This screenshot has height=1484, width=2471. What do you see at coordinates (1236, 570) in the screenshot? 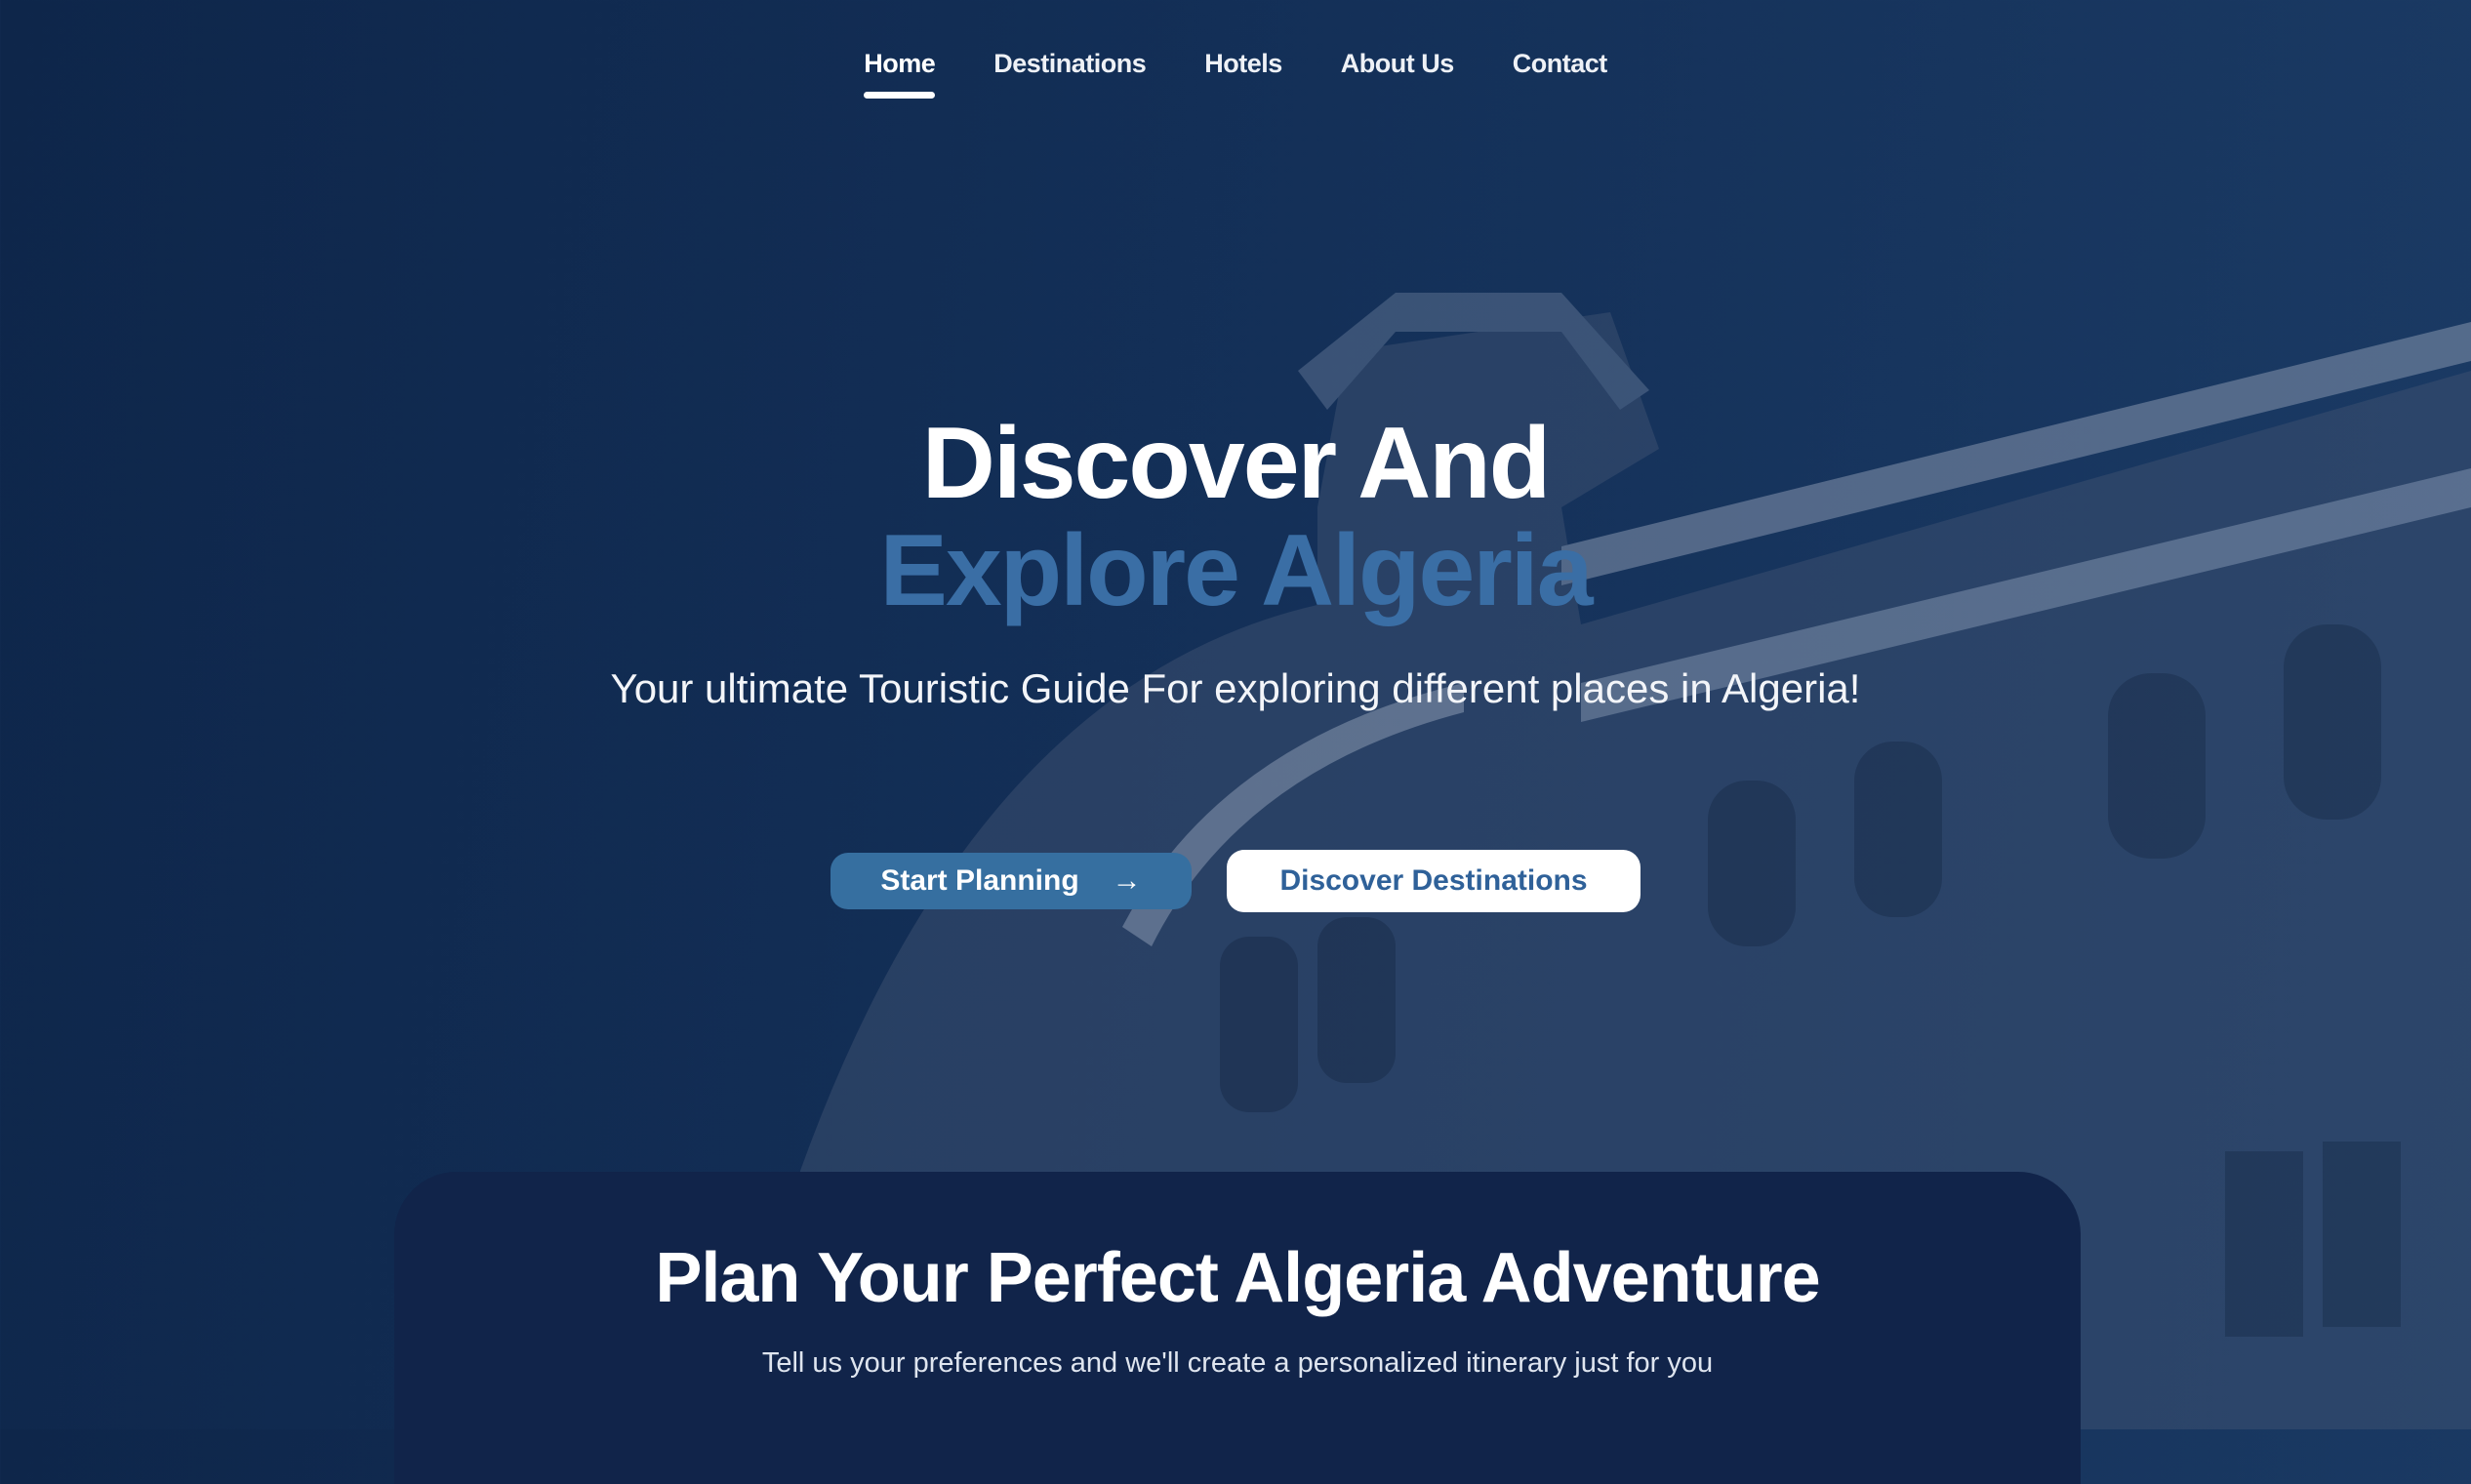
I see `hero-title-line2: Explore Algeria` at bounding box center [1236, 570].